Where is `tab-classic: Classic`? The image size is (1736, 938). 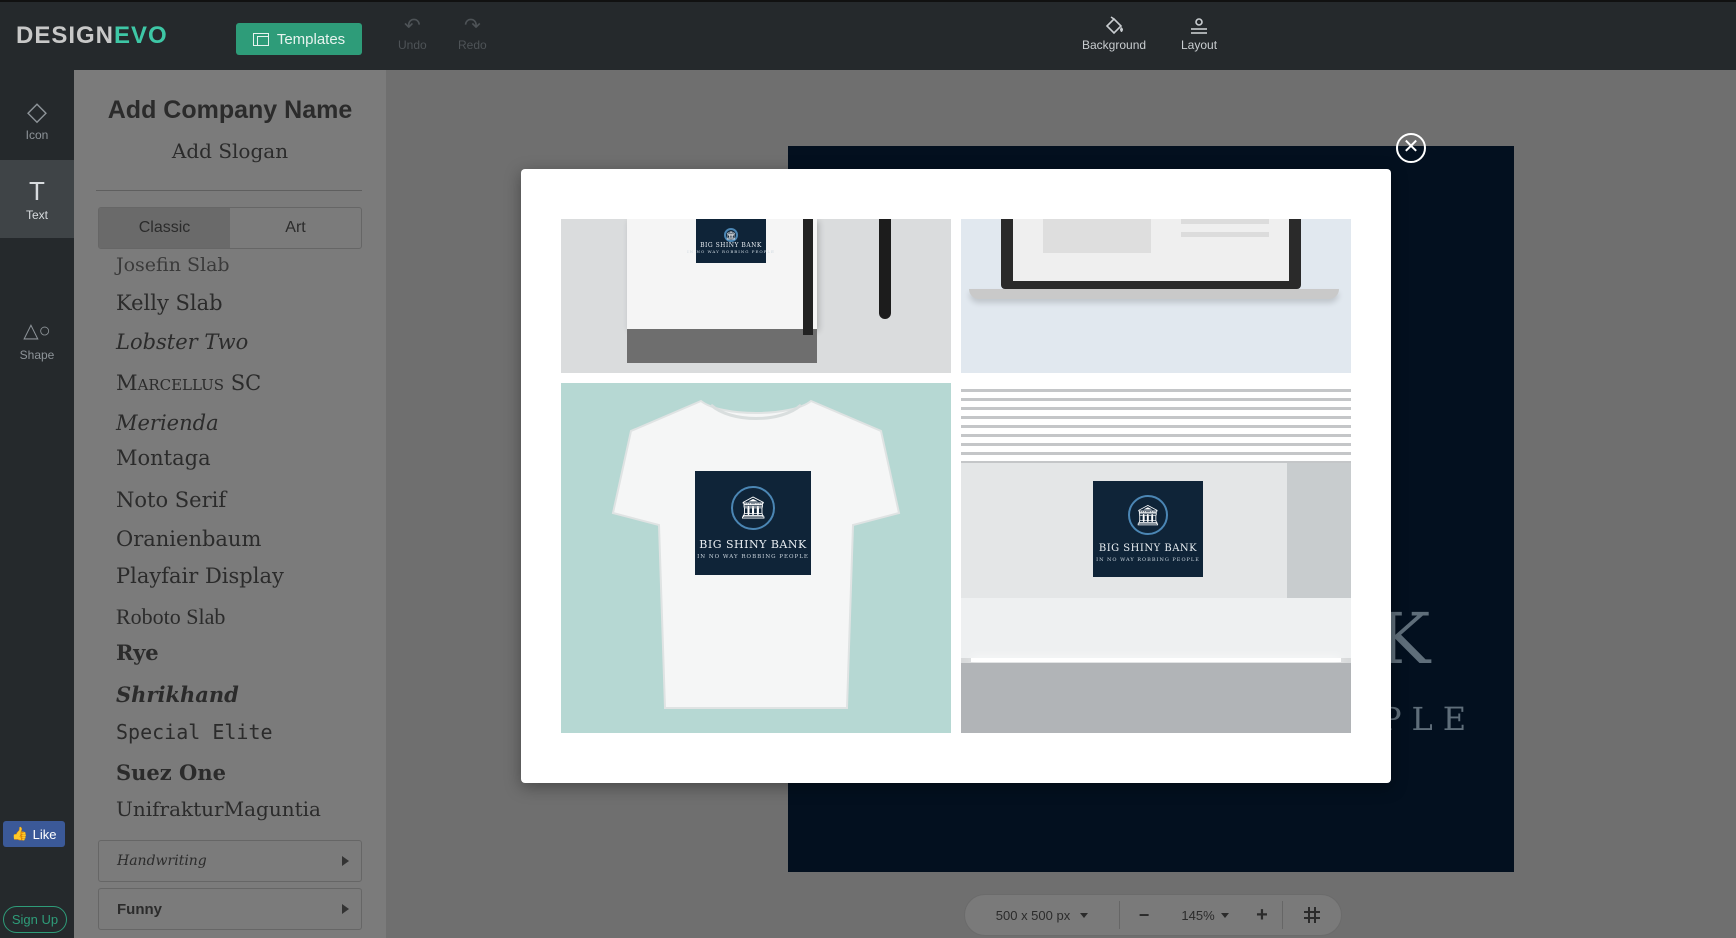 tab-classic: Classic is located at coordinates (164, 228).